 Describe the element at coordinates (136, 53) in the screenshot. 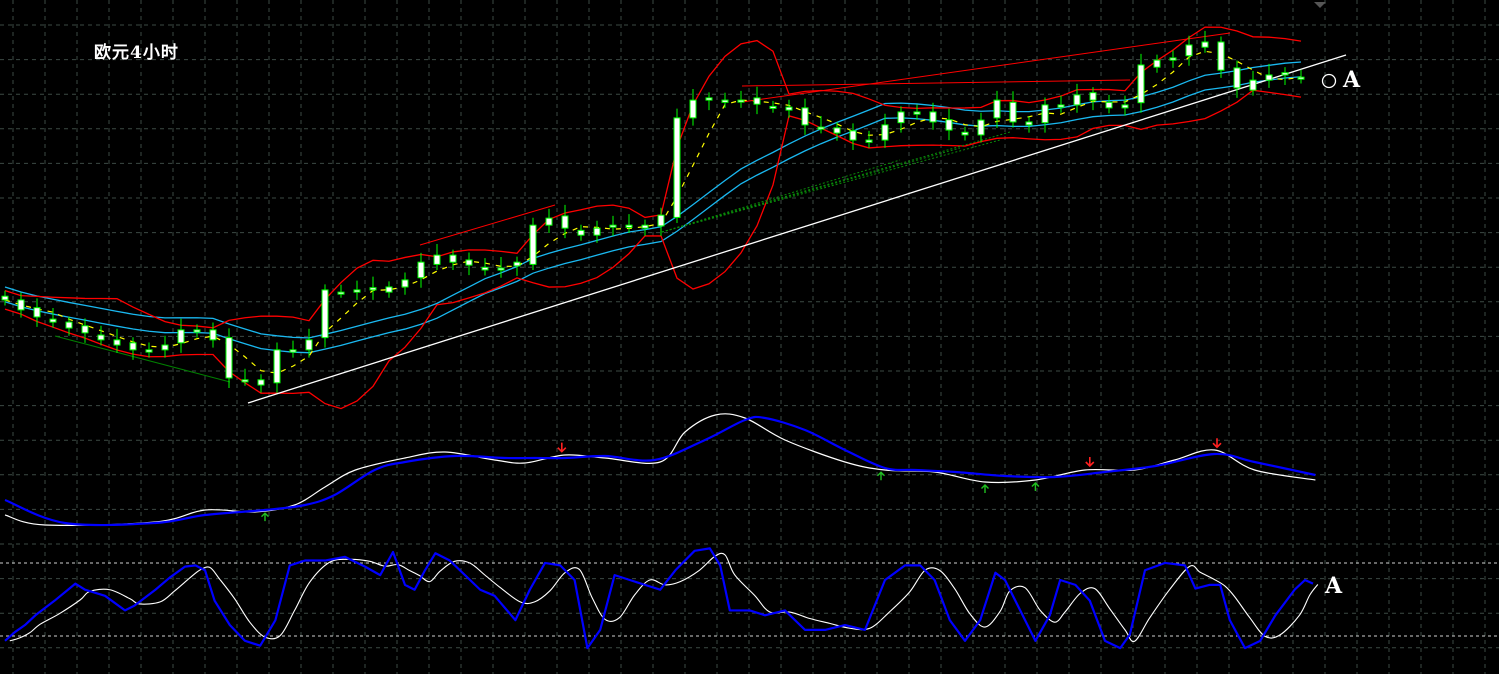

I see `chart-title: 欧元4小时` at that location.